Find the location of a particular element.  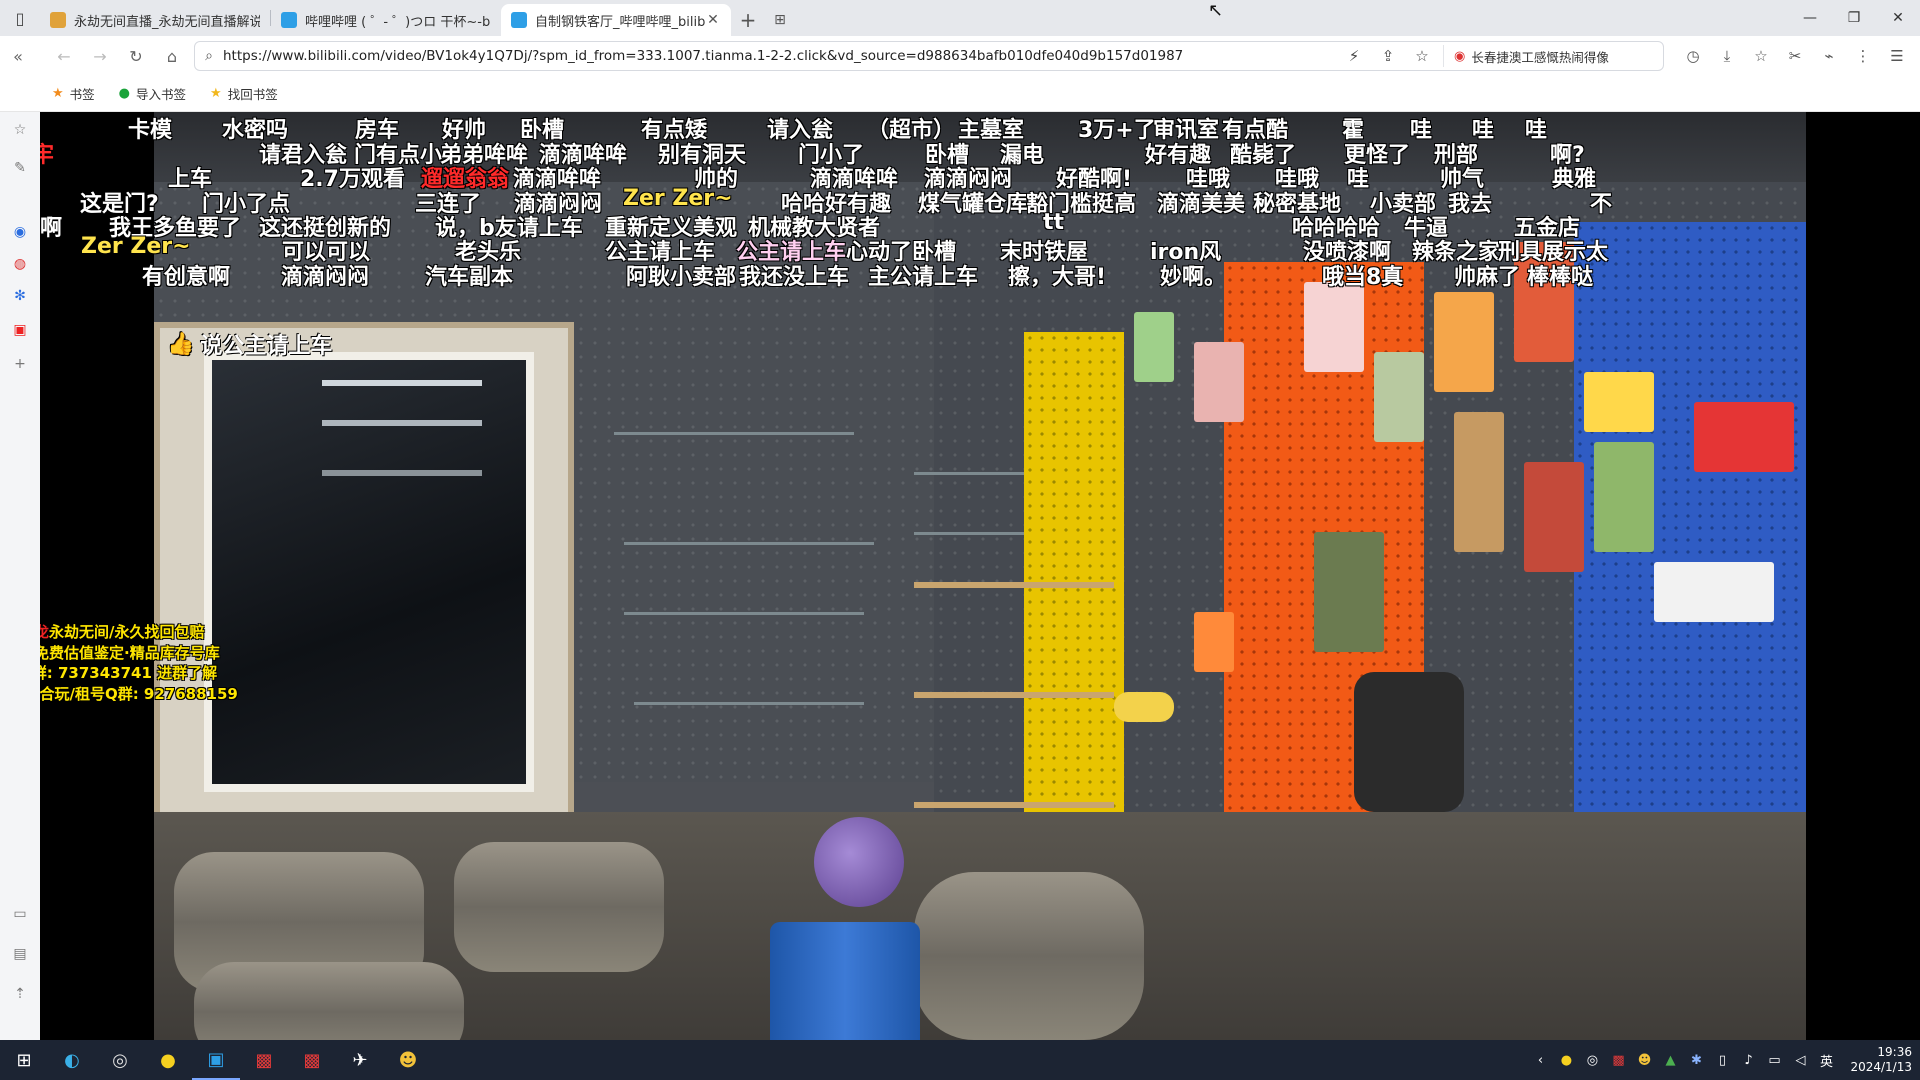

usb-icon: ▯ is located at coordinates (1722, 1060).